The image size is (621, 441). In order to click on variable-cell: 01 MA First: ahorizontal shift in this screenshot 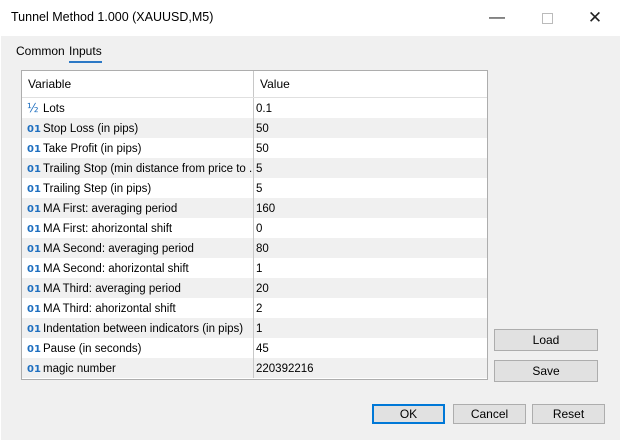, I will do `click(138, 228)`.